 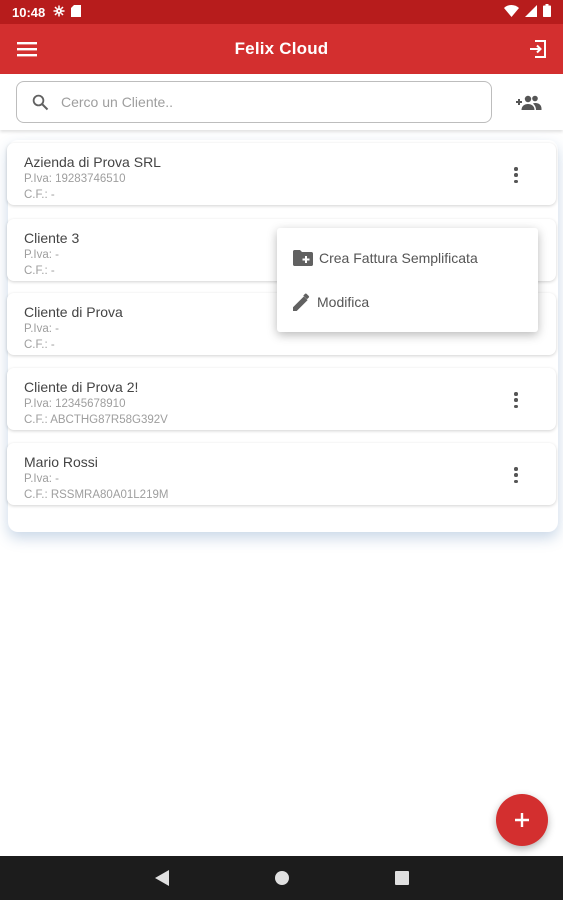 I want to click on search-input, so click(x=261, y=102).